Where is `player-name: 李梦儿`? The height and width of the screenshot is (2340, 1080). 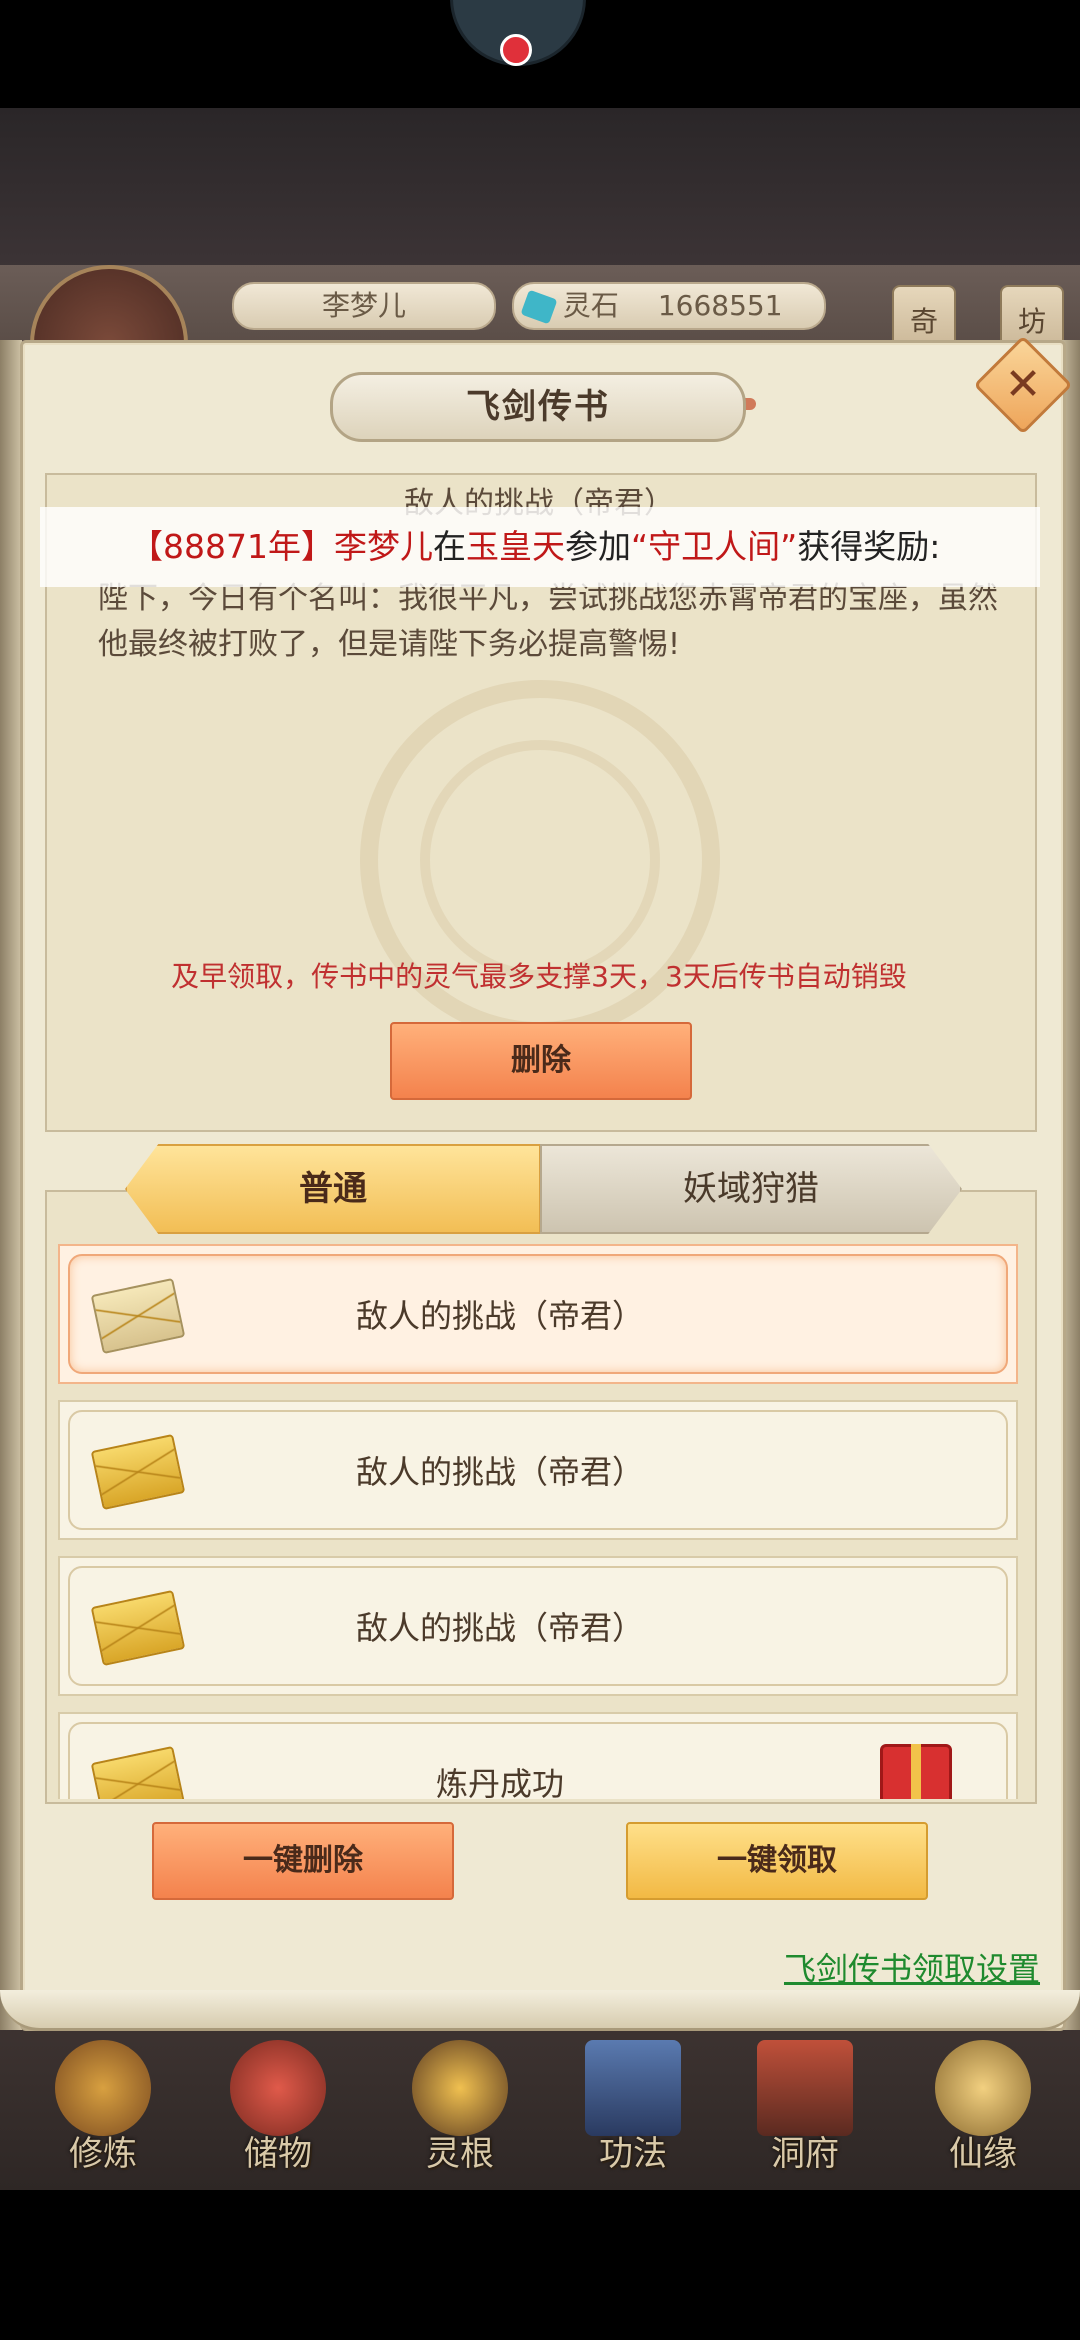 player-name: 李梦儿 is located at coordinates (364, 306).